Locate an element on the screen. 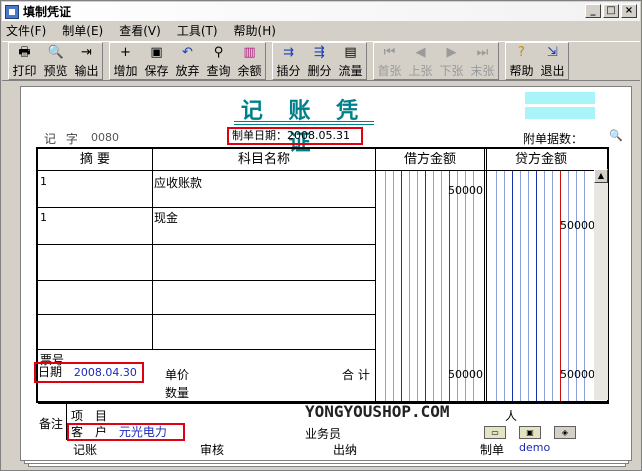 Image resolution: width=642 pixels, height=471 pixels. voucher-number: 0080 is located at coordinates (105, 137).